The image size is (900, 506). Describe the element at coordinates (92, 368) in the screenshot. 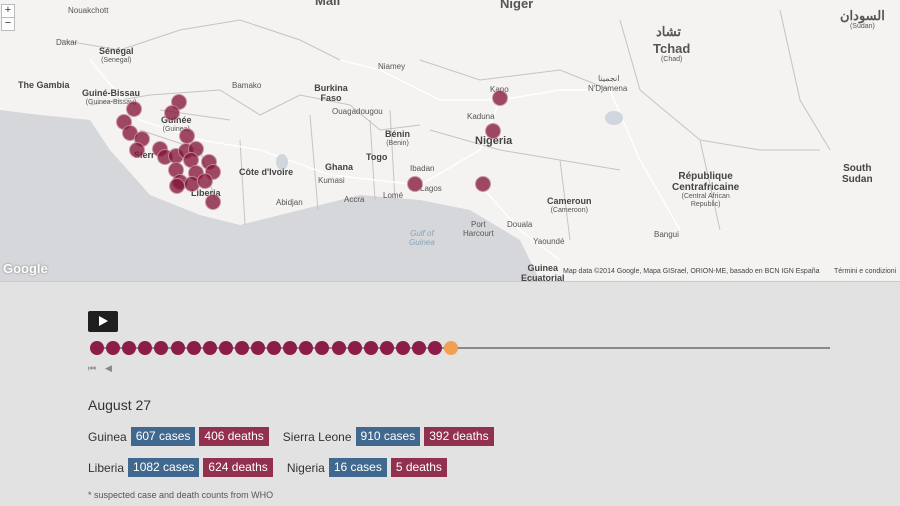

I see `skip-to-start-icon: ⏮` at that location.